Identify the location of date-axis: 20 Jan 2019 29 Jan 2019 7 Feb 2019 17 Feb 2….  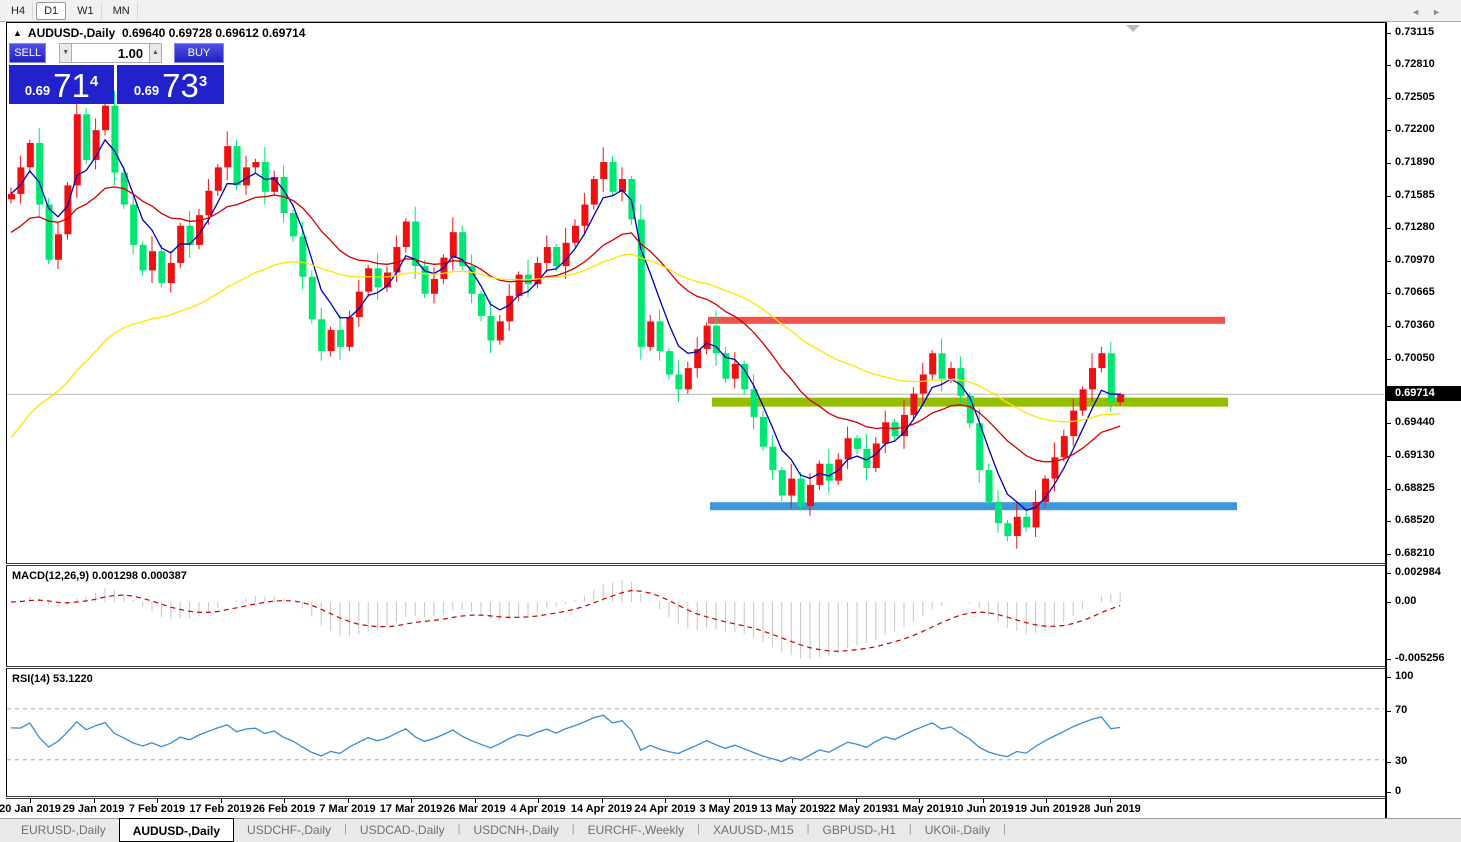
(692, 808).